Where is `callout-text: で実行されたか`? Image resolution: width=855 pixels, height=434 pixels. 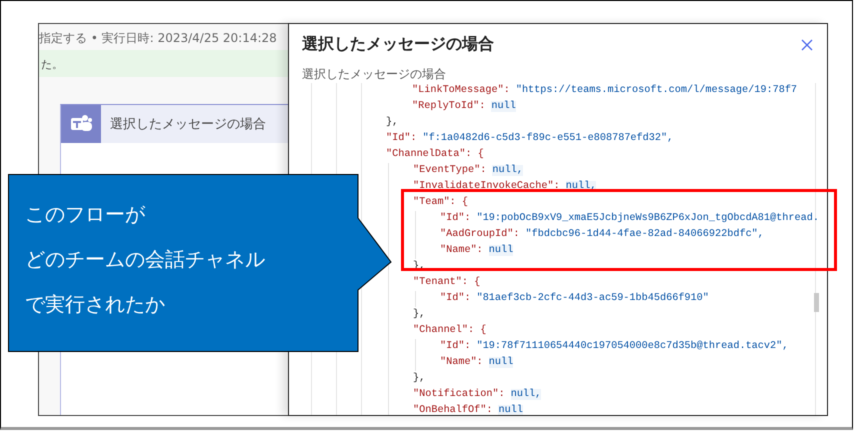
callout-text: で実行されたか is located at coordinates (95, 304).